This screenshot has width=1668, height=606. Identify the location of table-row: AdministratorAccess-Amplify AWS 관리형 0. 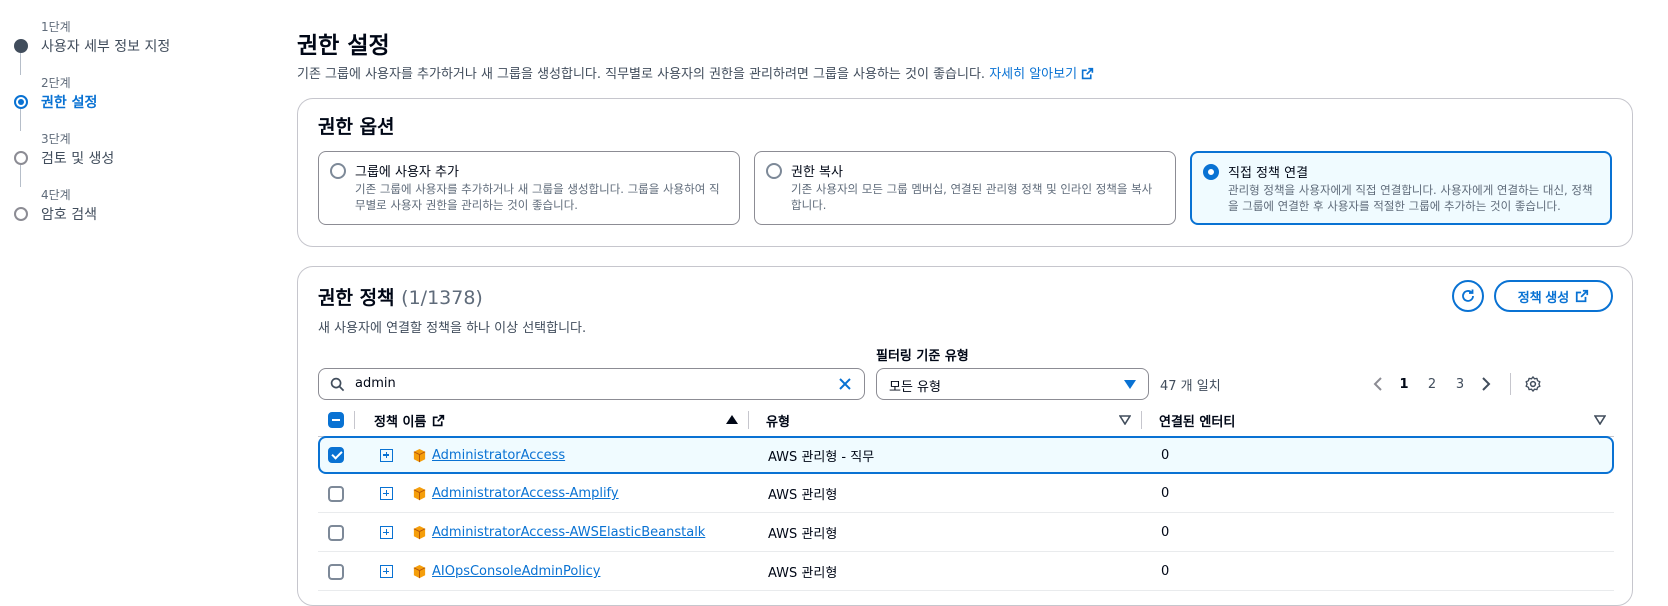
(966, 494).